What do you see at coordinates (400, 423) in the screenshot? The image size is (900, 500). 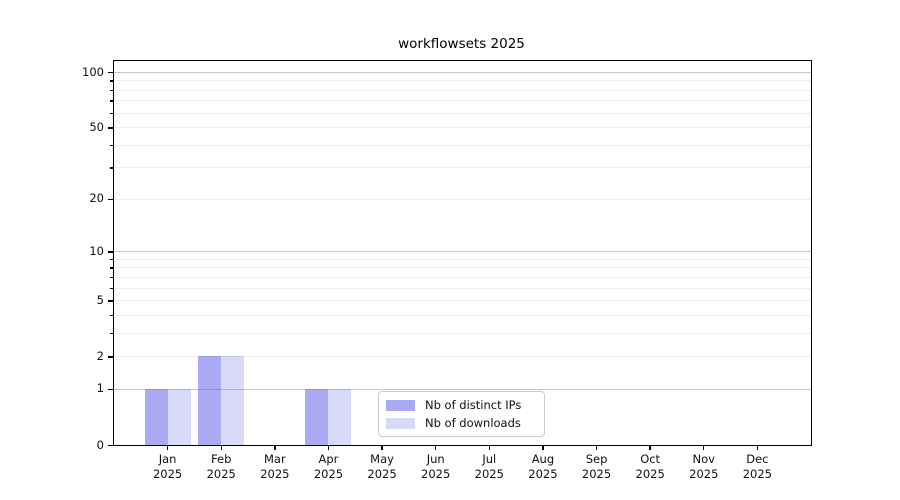 I see `legend-swatch-downloads` at bounding box center [400, 423].